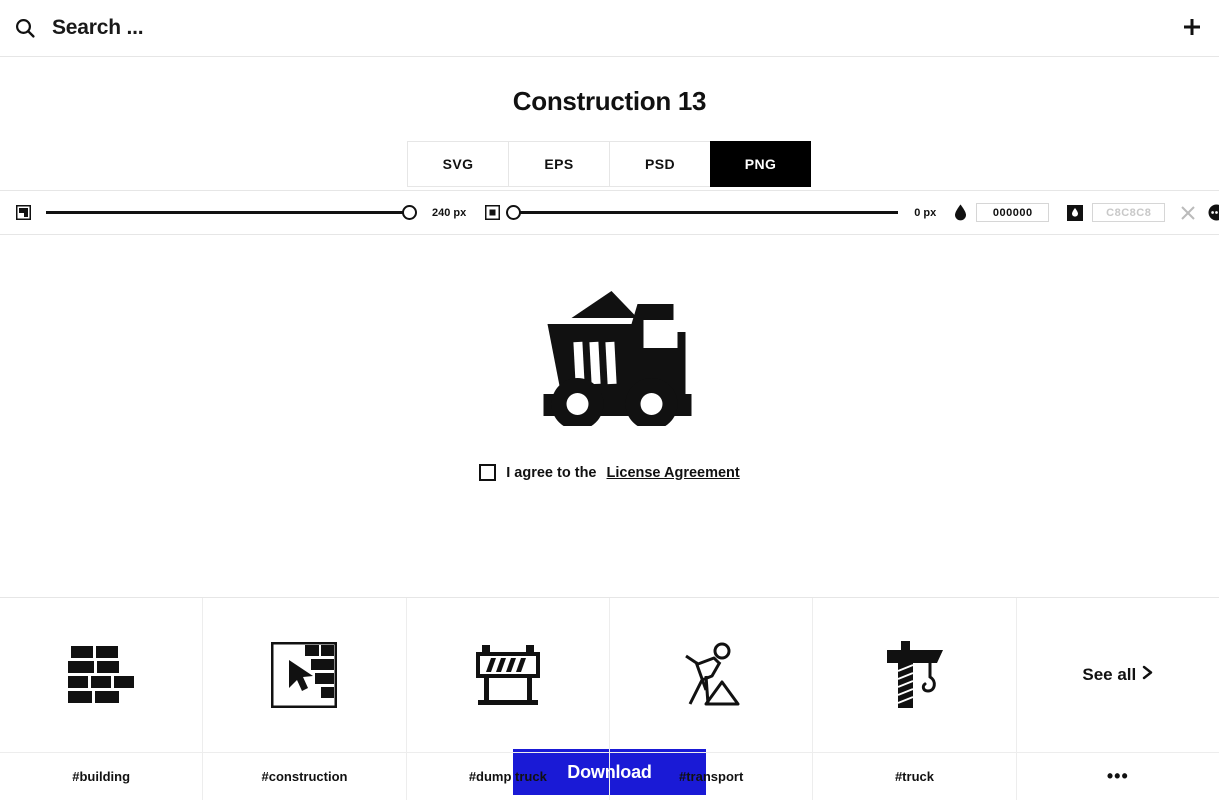 The width and height of the screenshot is (1219, 800). Describe the element at coordinates (507, 675) in the screenshot. I see `road-barrier-icon` at that location.